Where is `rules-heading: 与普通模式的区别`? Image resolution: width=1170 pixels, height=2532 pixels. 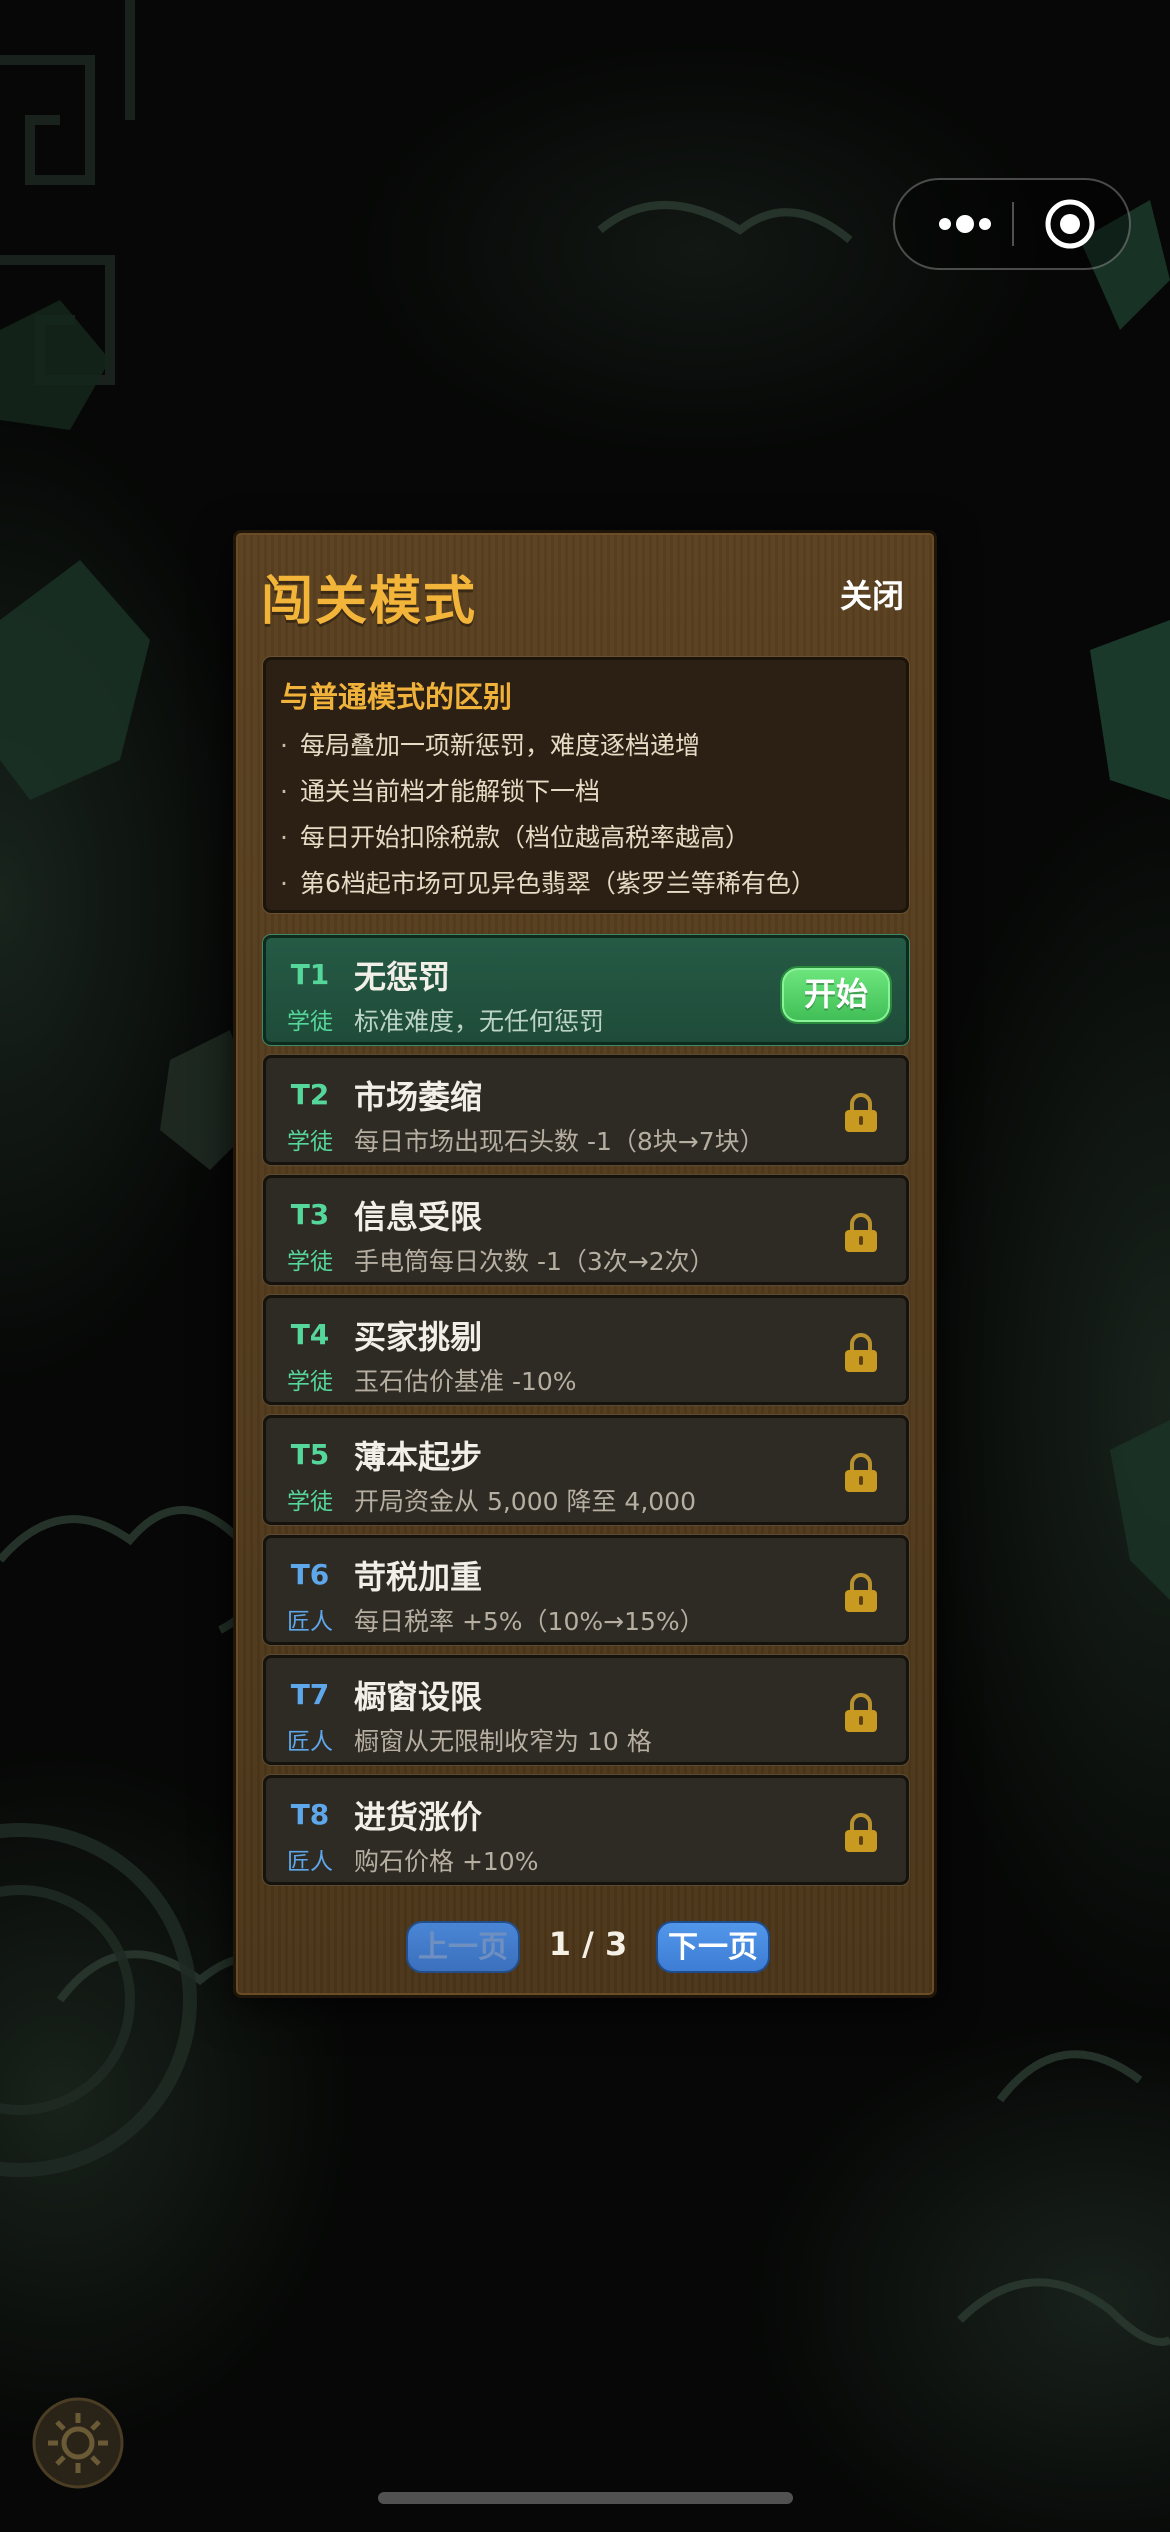
rules-heading: 与普通模式的区别 is located at coordinates (396, 697).